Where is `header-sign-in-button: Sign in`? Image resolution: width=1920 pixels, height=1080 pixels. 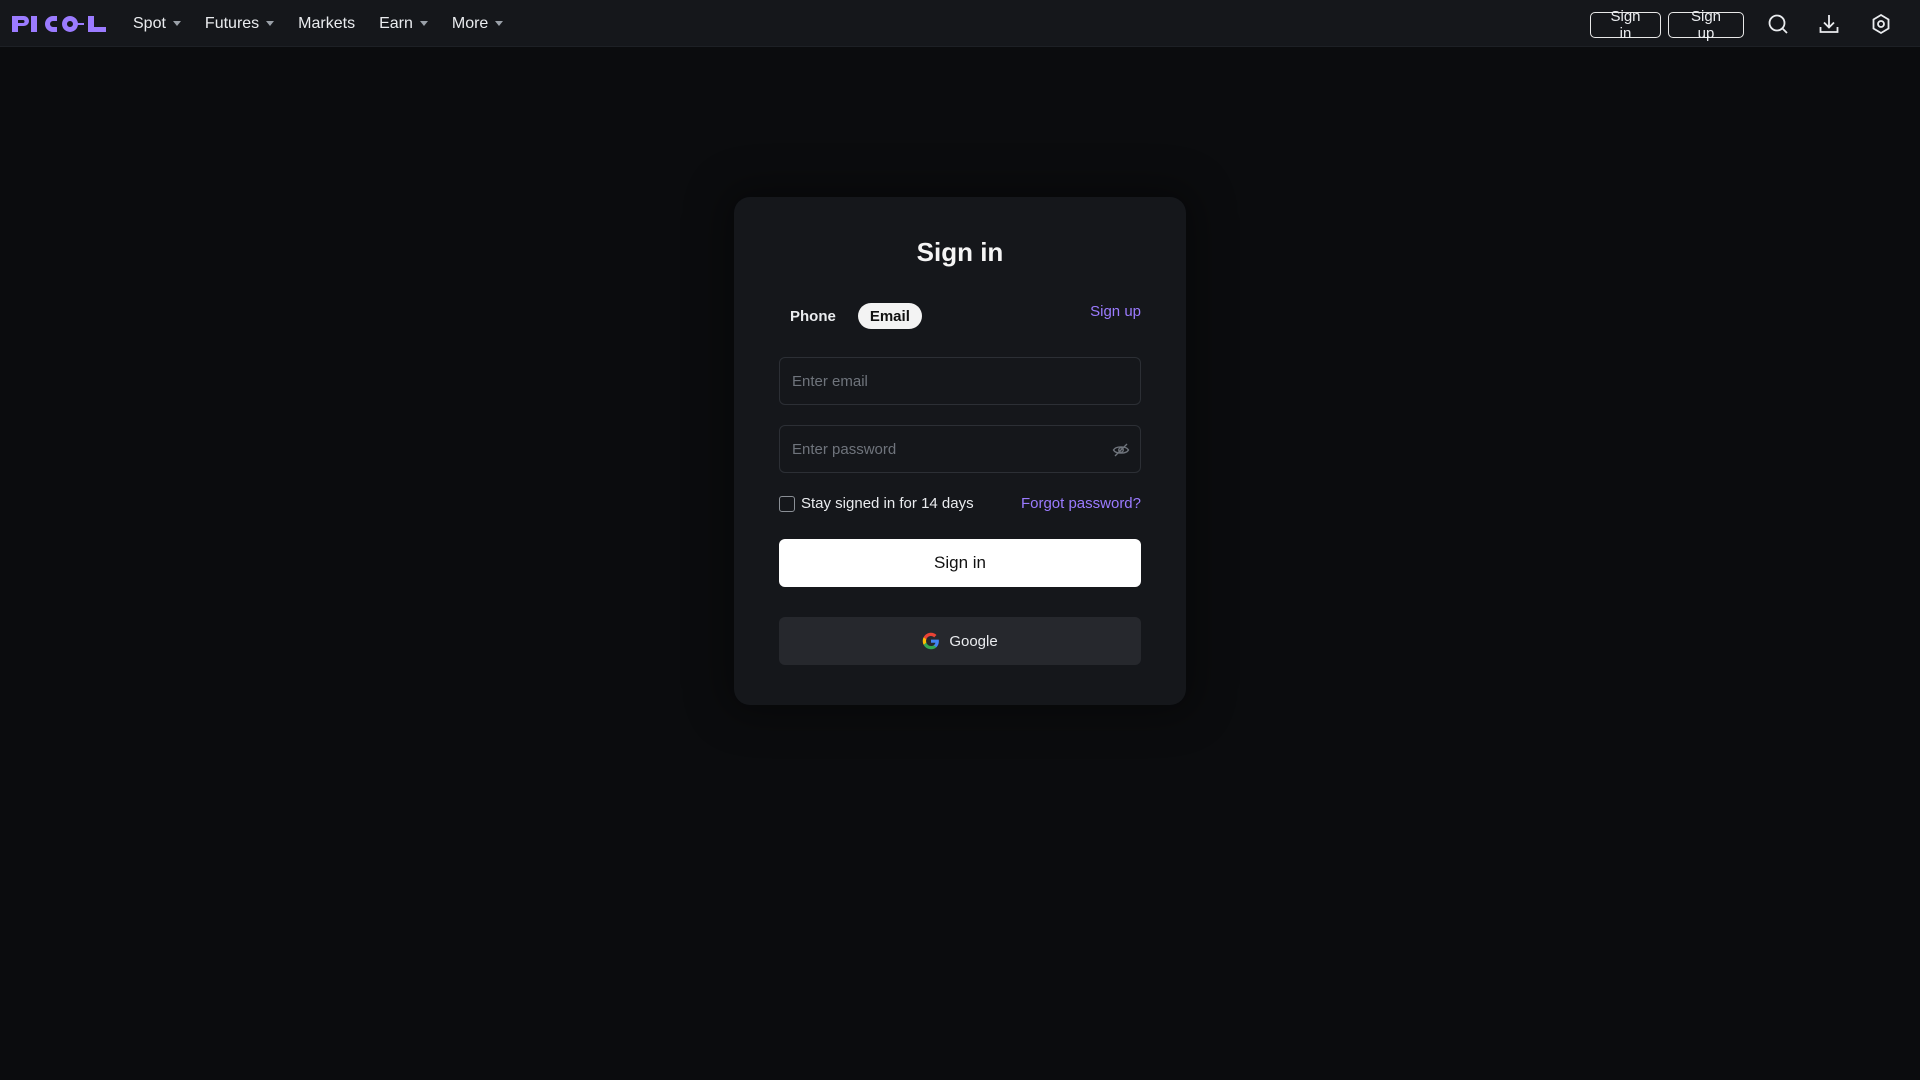
header-sign-in-button: Sign in is located at coordinates (1625, 25).